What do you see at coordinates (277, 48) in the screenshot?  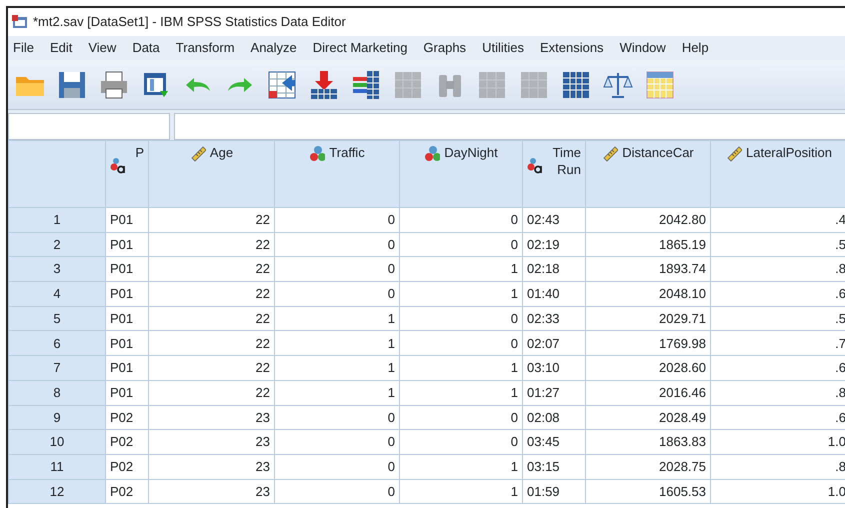 I see `menu-item: Analyze` at bounding box center [277, 48].